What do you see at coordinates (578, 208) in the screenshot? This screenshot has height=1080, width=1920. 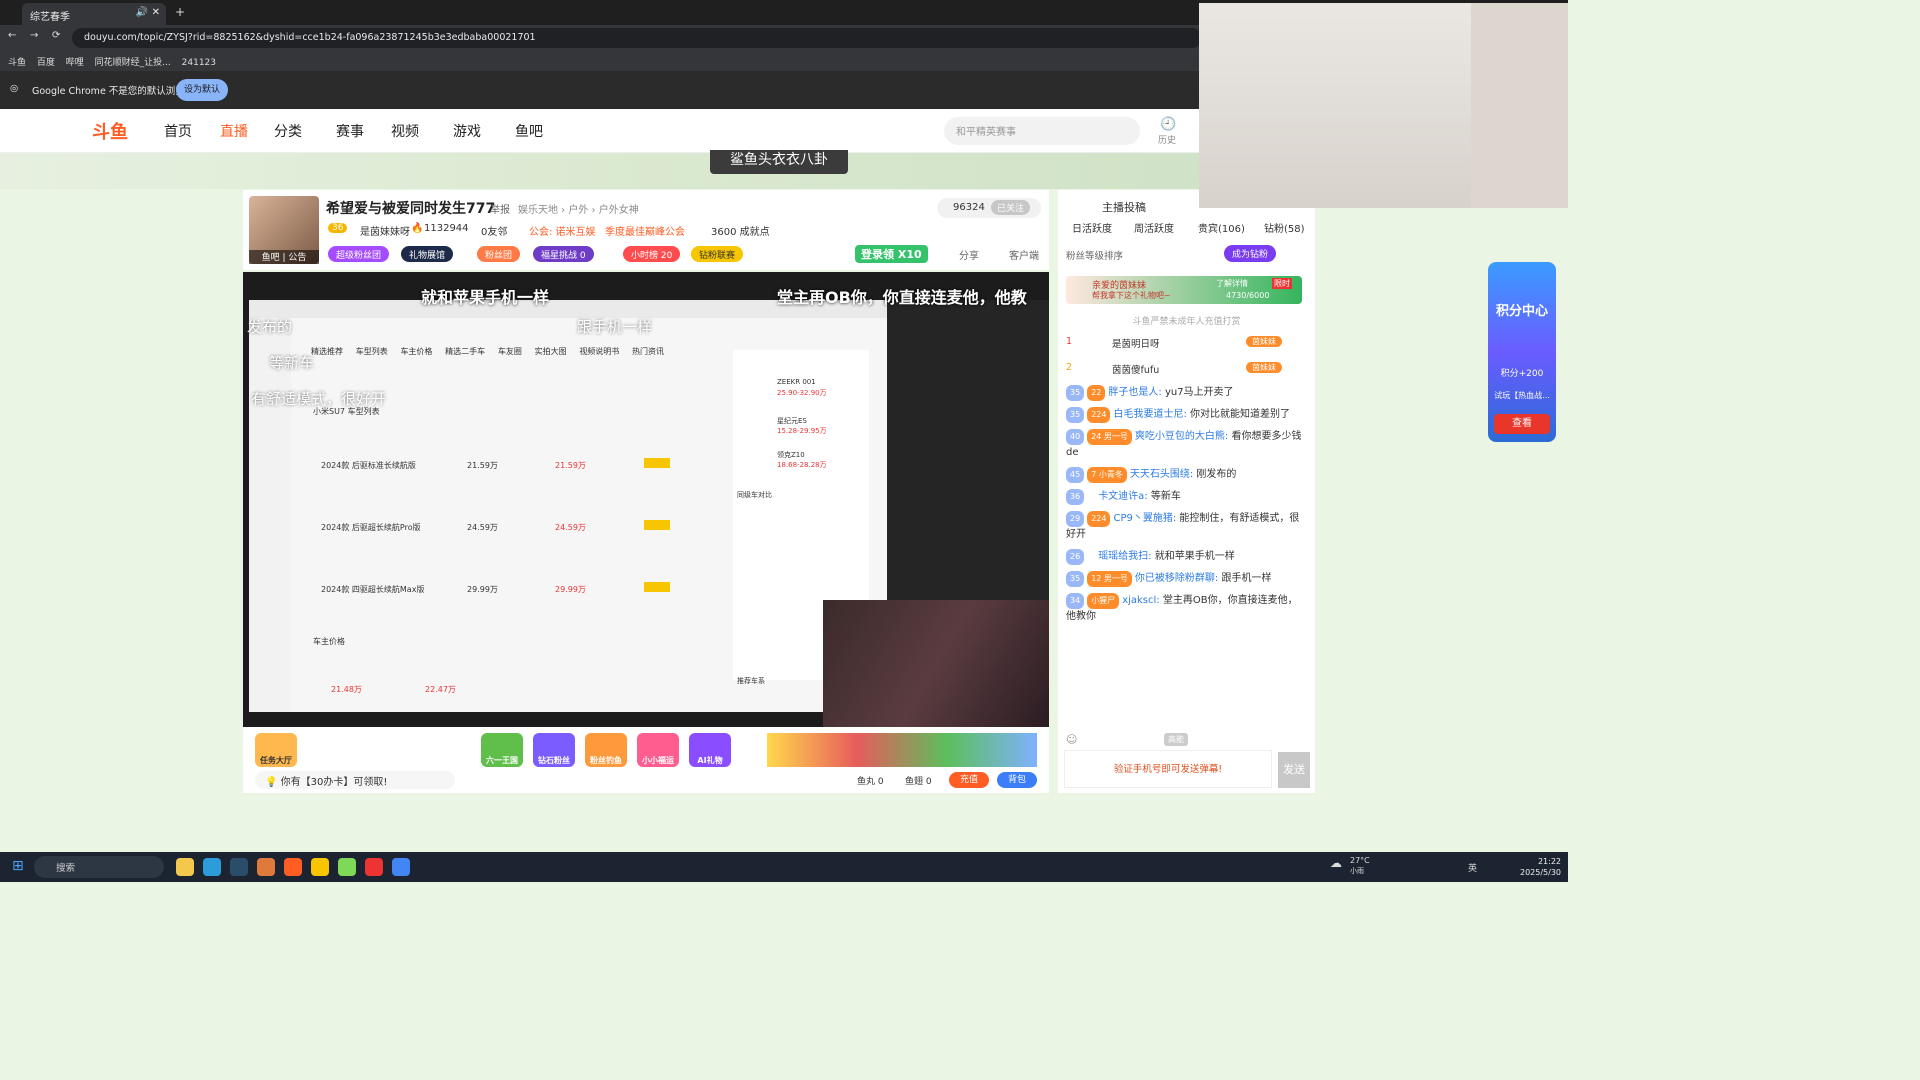 I see `room-category: 娱乐天地 › 户外 › 户外女神` at bounding box center [578, 208].